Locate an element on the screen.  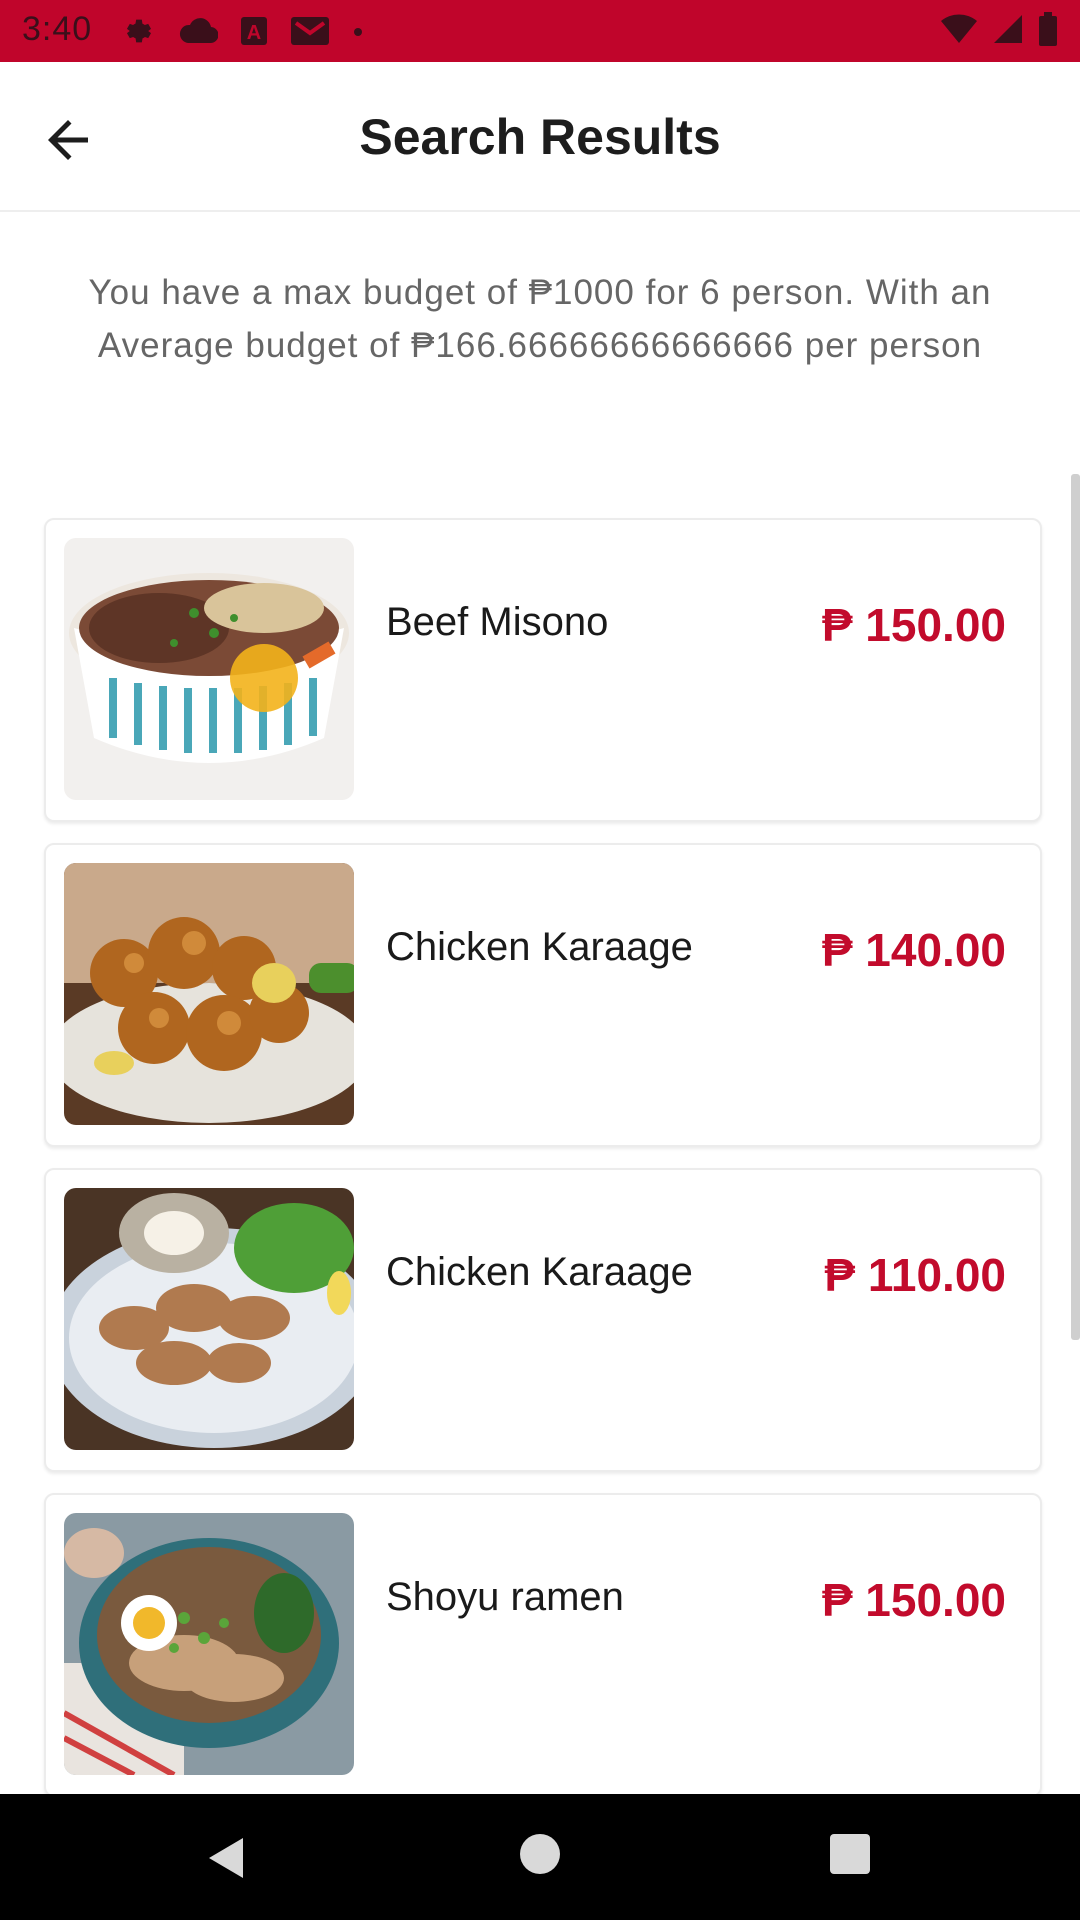
app-bar: Search Results is located at coordinates (540, 137).